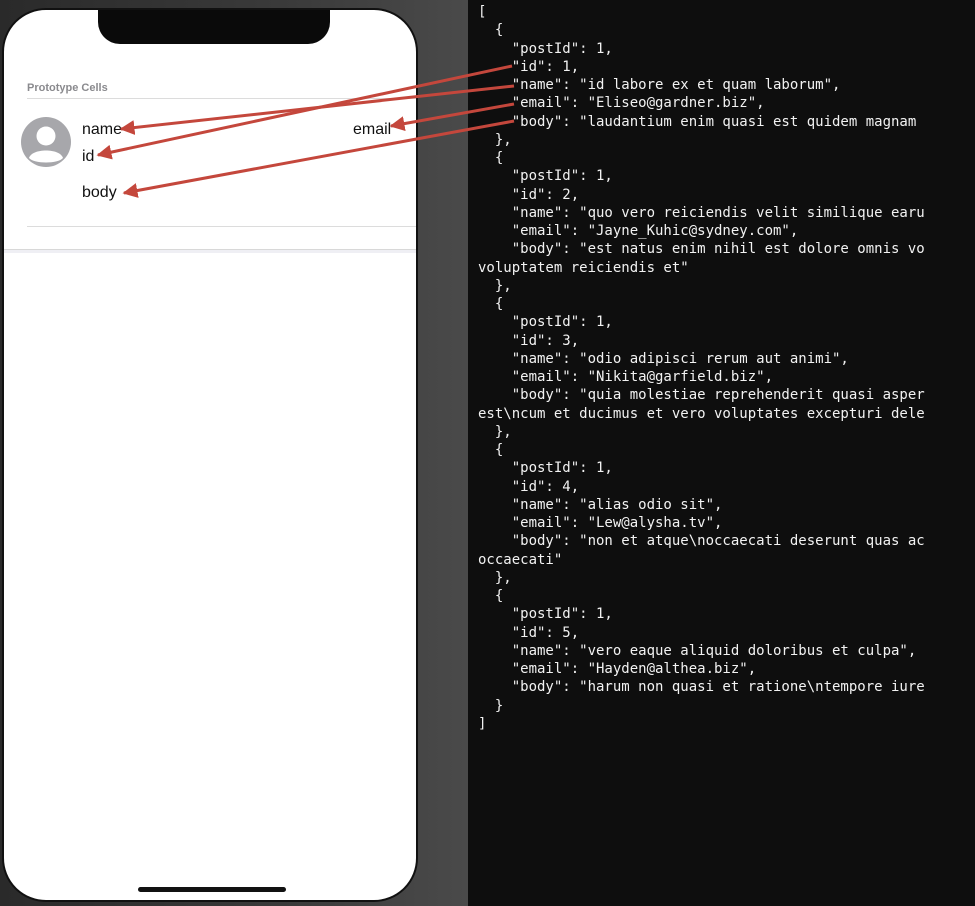  What do you see at coordinates (221, 226) in the screenshot?
I see `cell-divider` at bounding box center [221, 226].